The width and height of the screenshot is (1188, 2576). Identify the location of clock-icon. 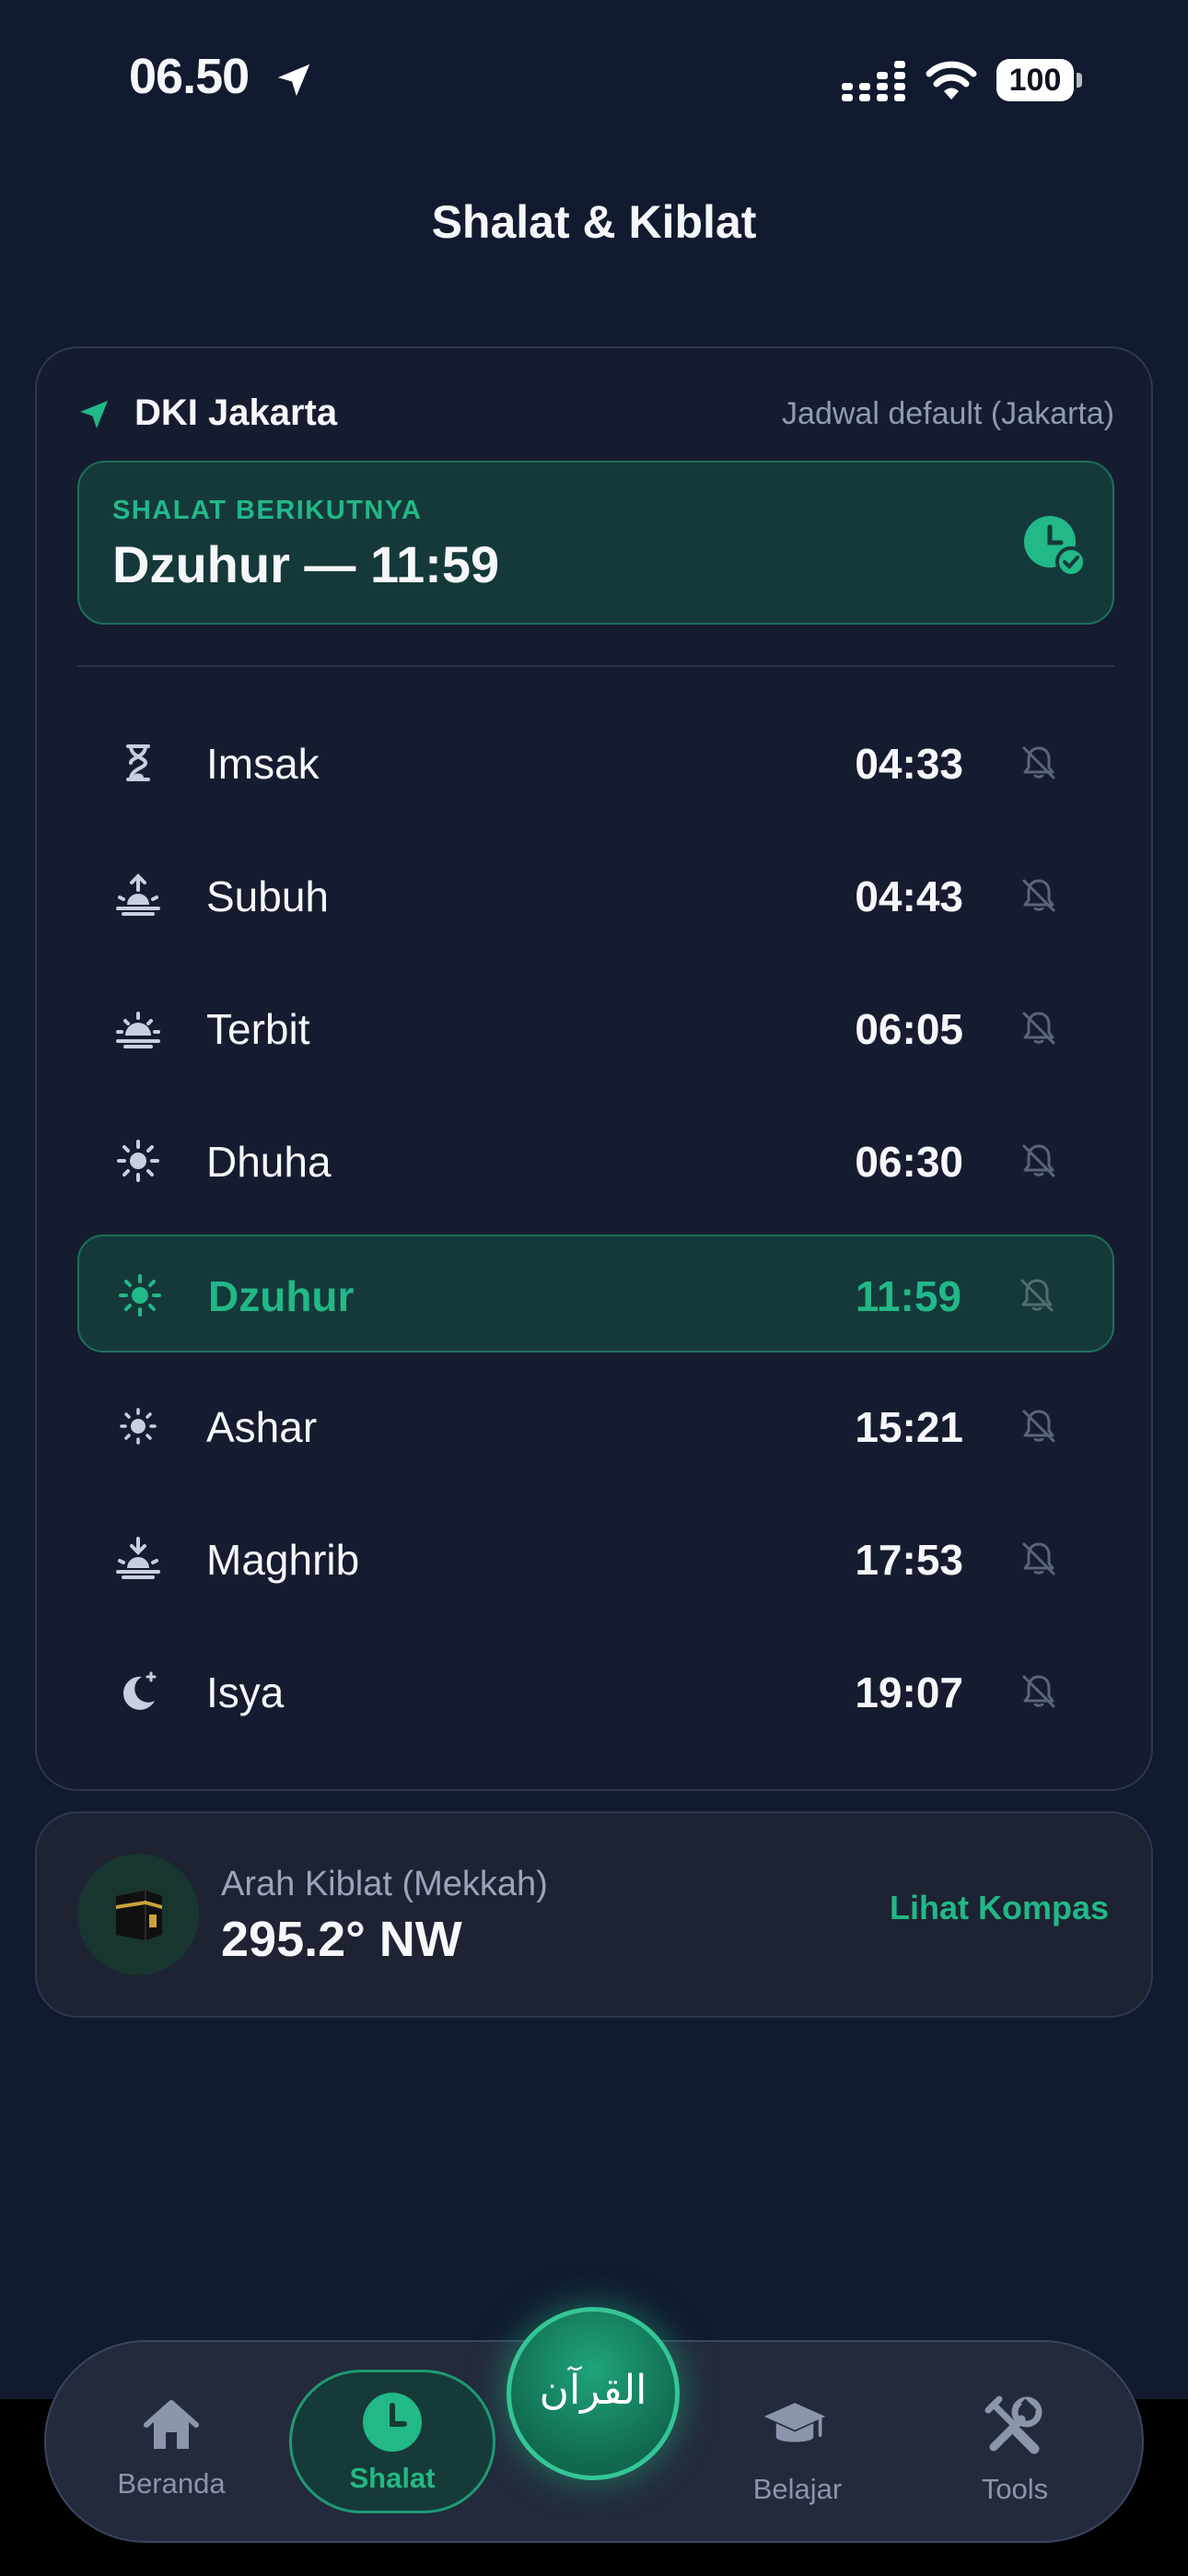
(393, 2422).